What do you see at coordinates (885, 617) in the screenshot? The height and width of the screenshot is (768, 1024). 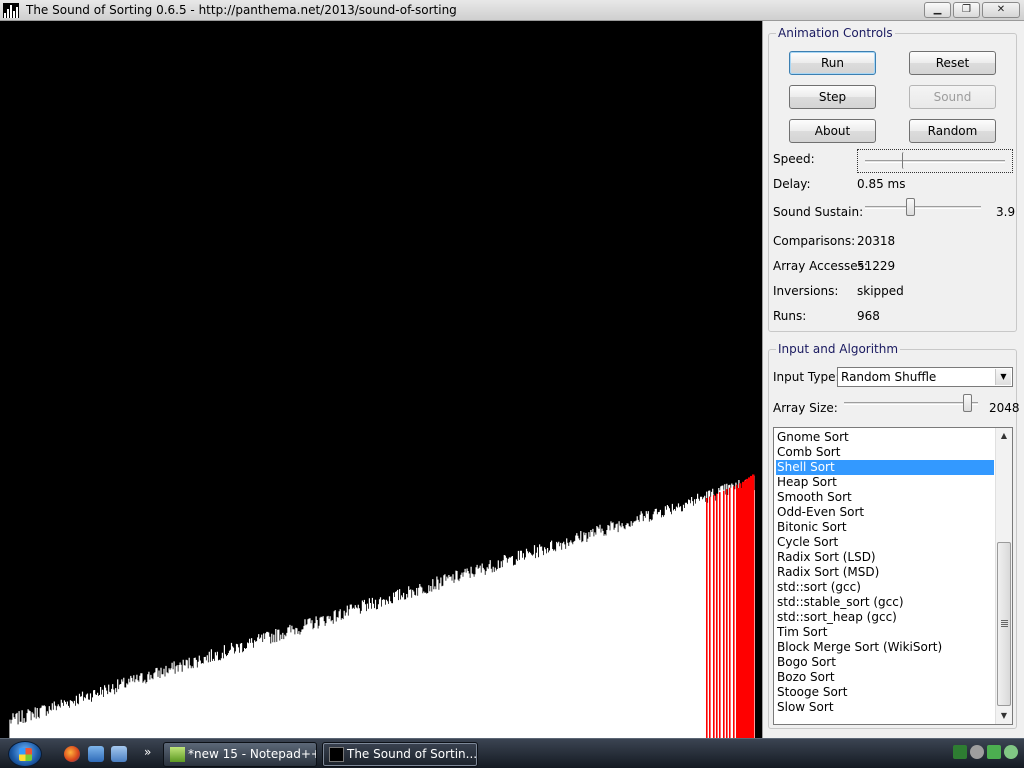 I see `algorithm-list-item: std::sort_heap (gcc)` at bounding box center [885, 617].